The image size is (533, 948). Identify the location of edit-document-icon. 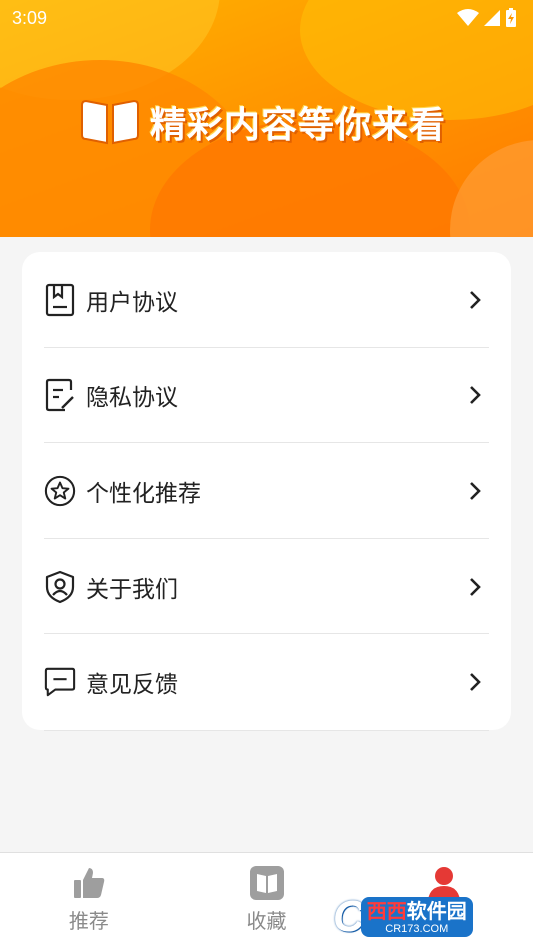
(60, 395).